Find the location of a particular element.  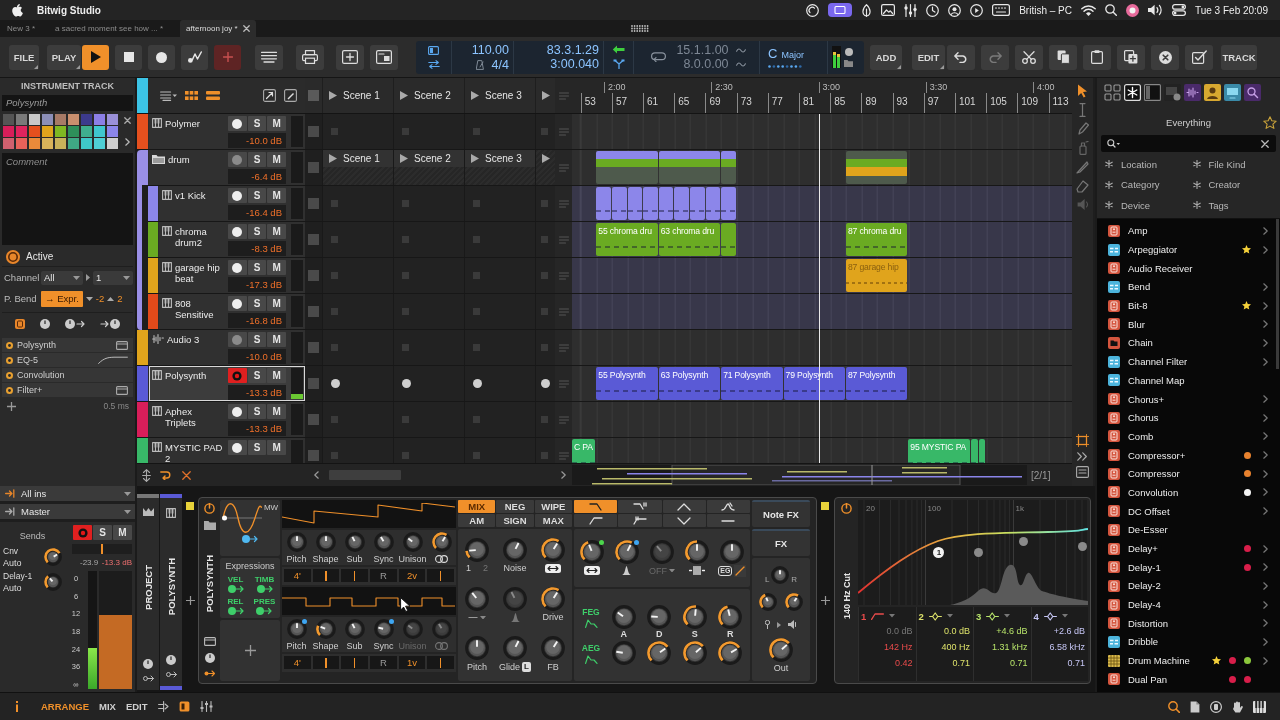

record-button is located at coordinates (161, 57).